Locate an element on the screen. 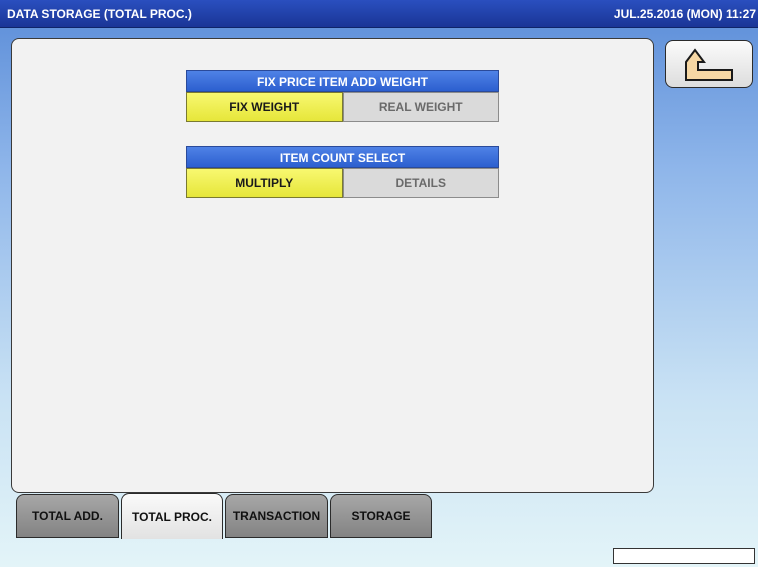  multiply-option: MULTIPLY is located at coordinates (264, 183).